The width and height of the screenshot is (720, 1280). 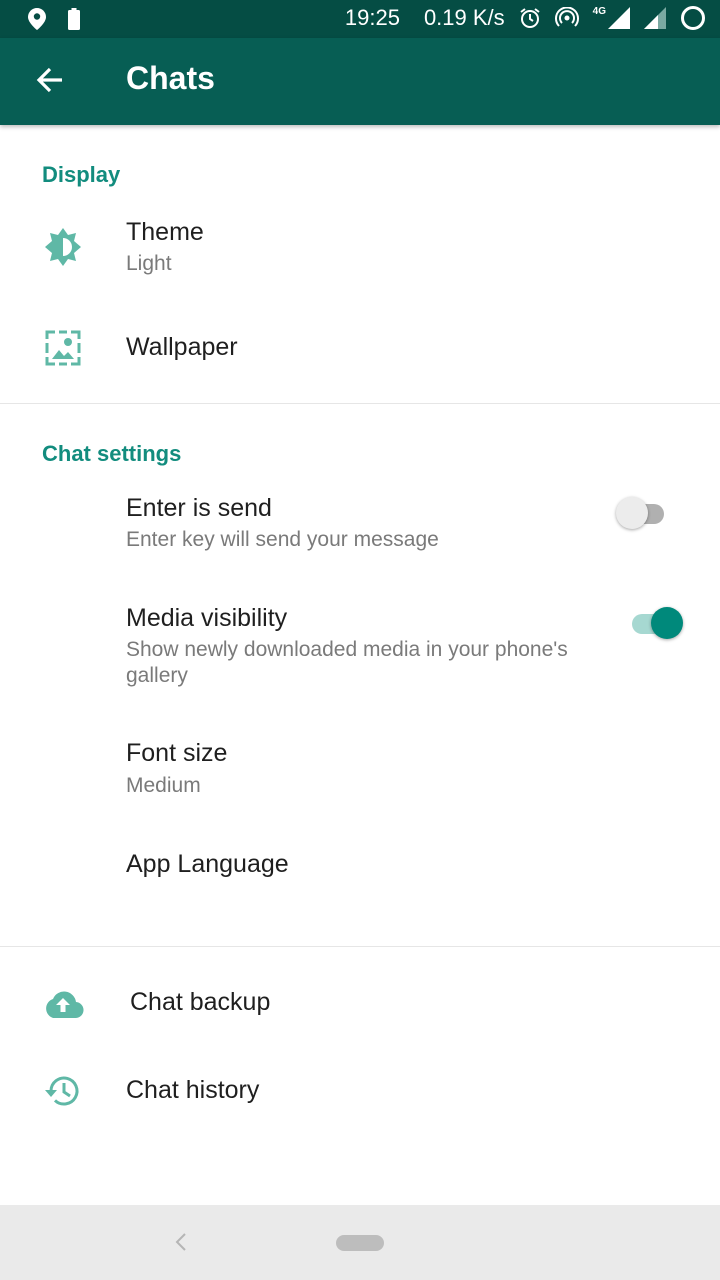 What do you see at coordinates (177, 753) in the screenshot?
I see `setting-title: Font size` at bounding box center [177, 753].